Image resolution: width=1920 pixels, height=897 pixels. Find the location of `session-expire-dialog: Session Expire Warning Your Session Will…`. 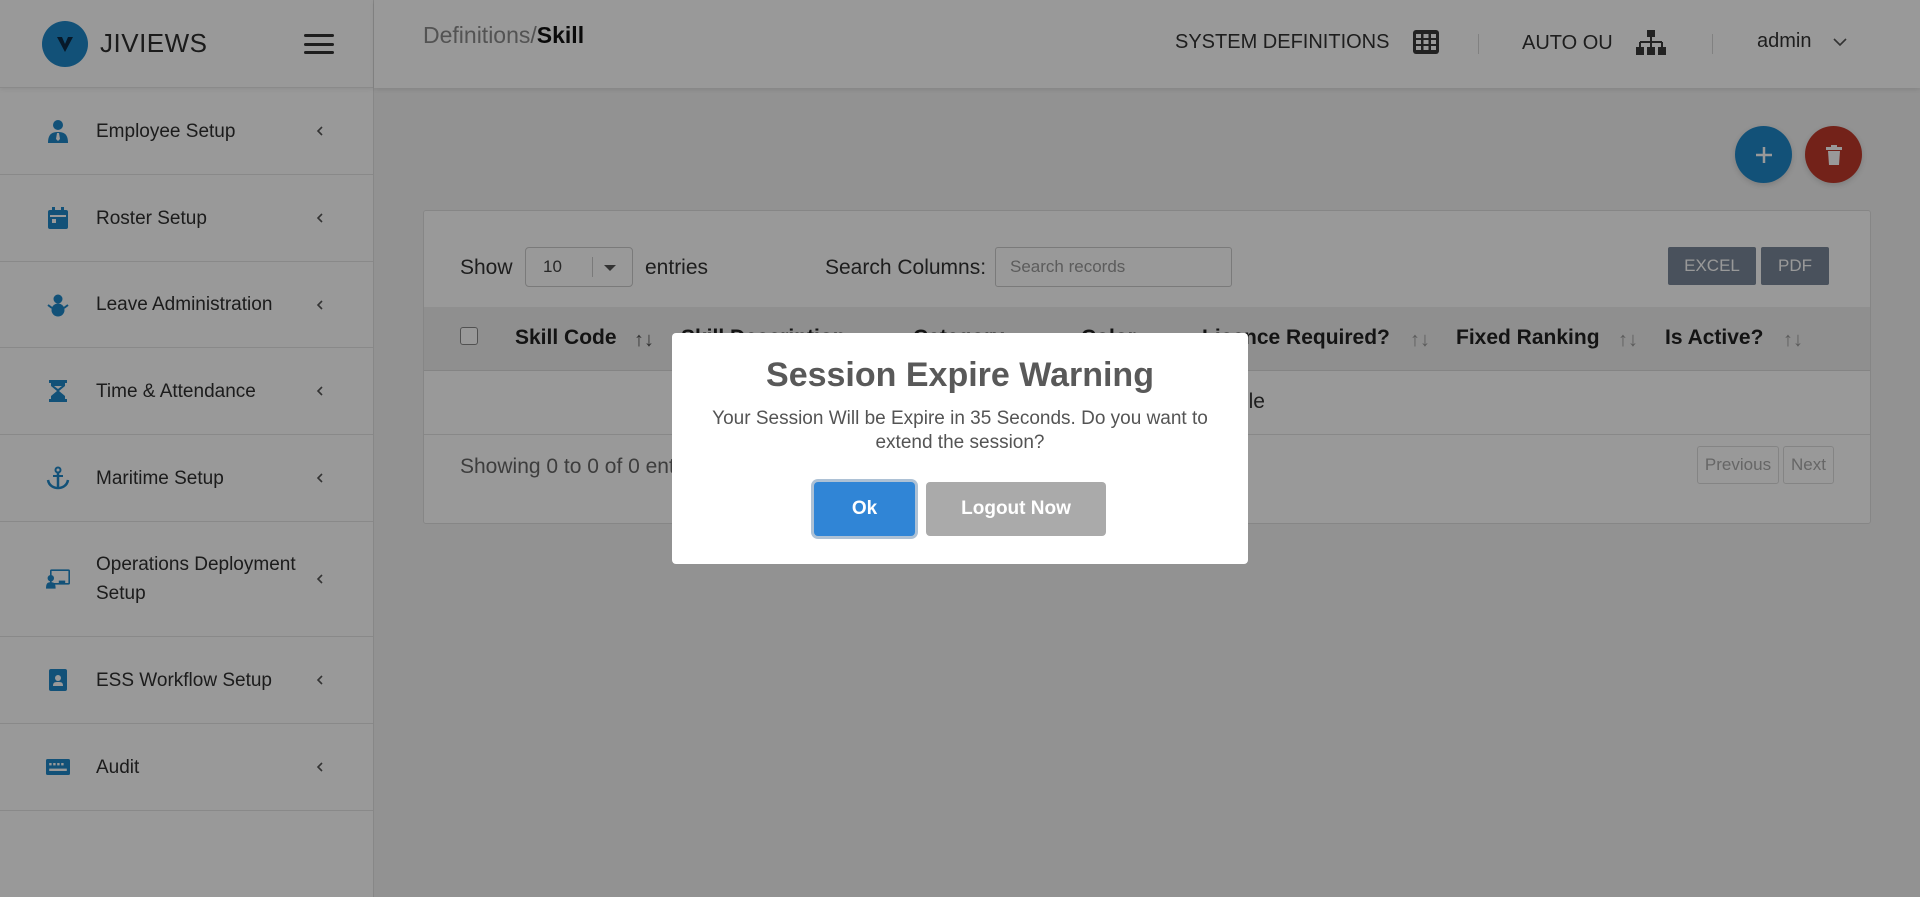

session-expire-dialog: Session Expire Warning Your Session Will… is located at coordinates (960, 448).